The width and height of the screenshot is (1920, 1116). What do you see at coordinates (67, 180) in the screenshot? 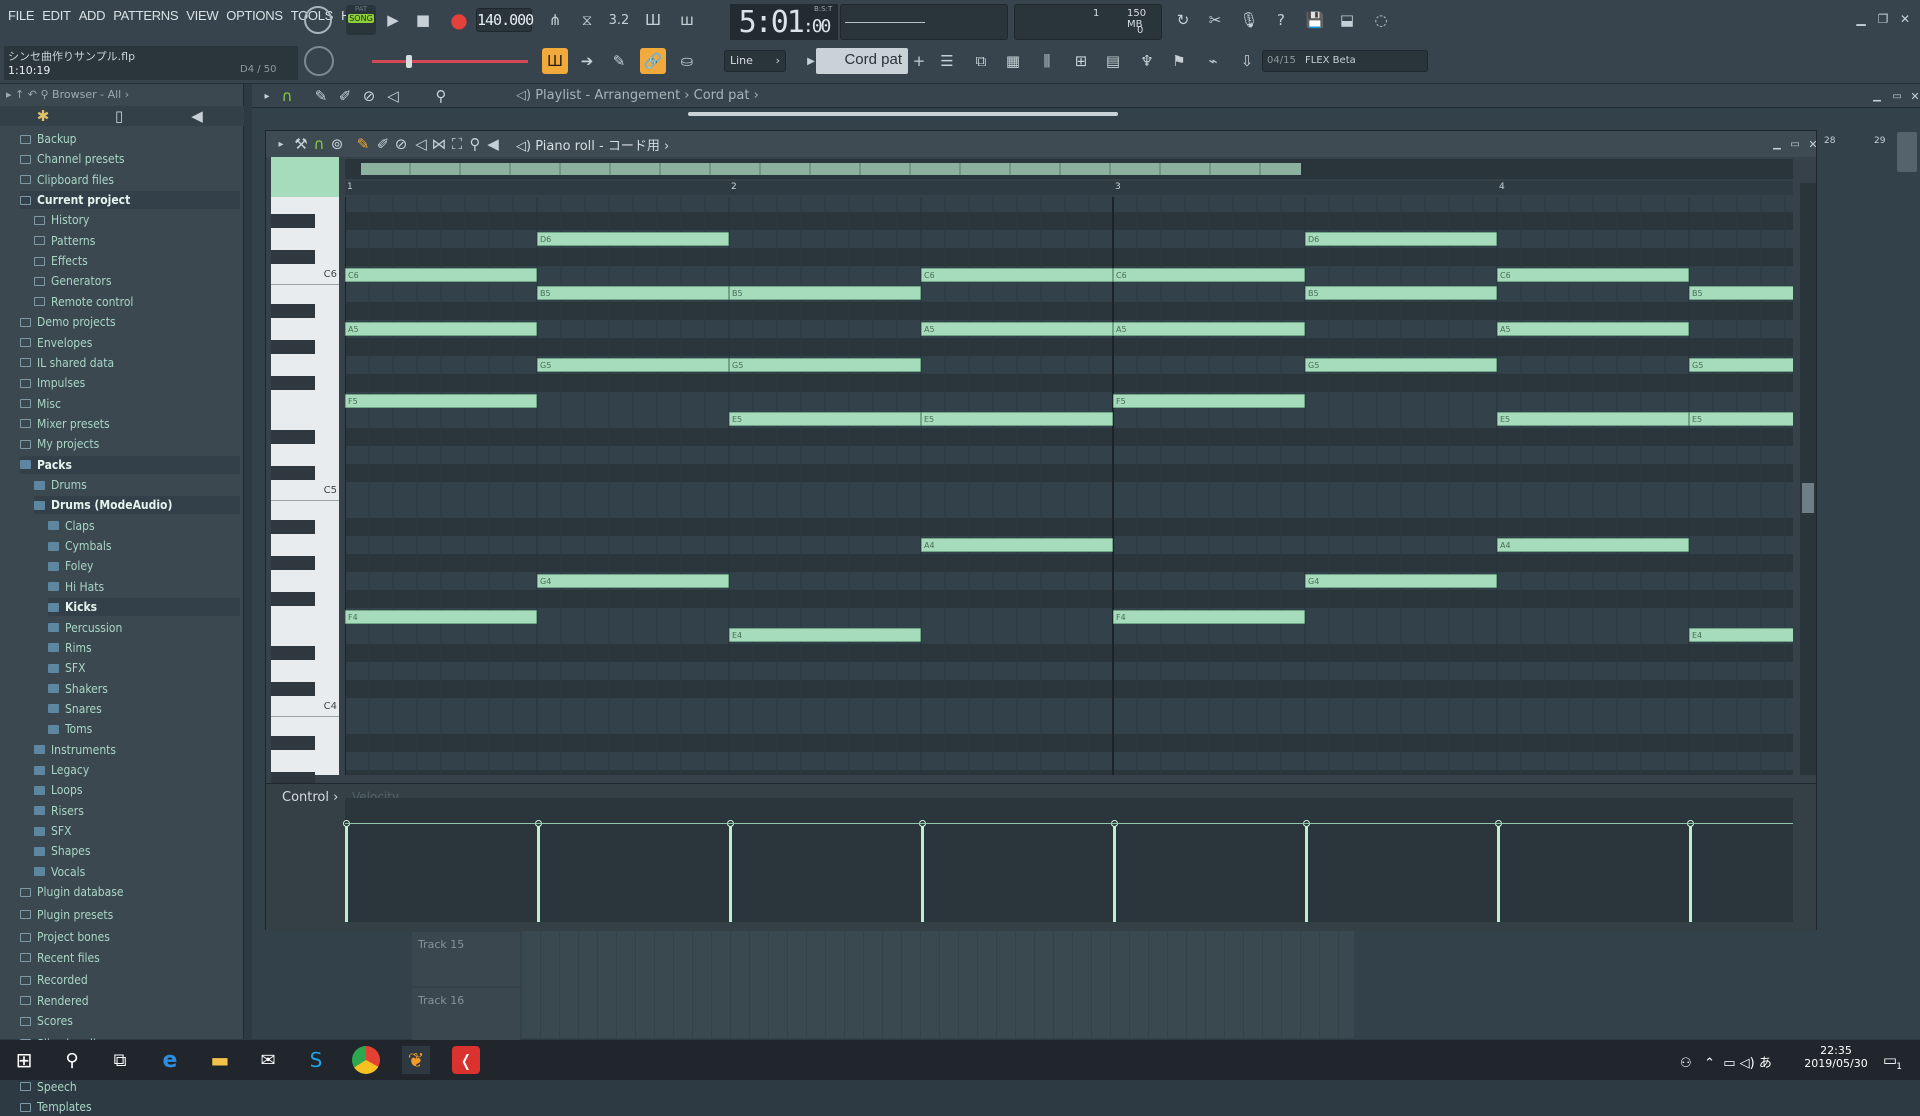
I see `browser-item: Clipboard files` at bounding box center [67, 180].